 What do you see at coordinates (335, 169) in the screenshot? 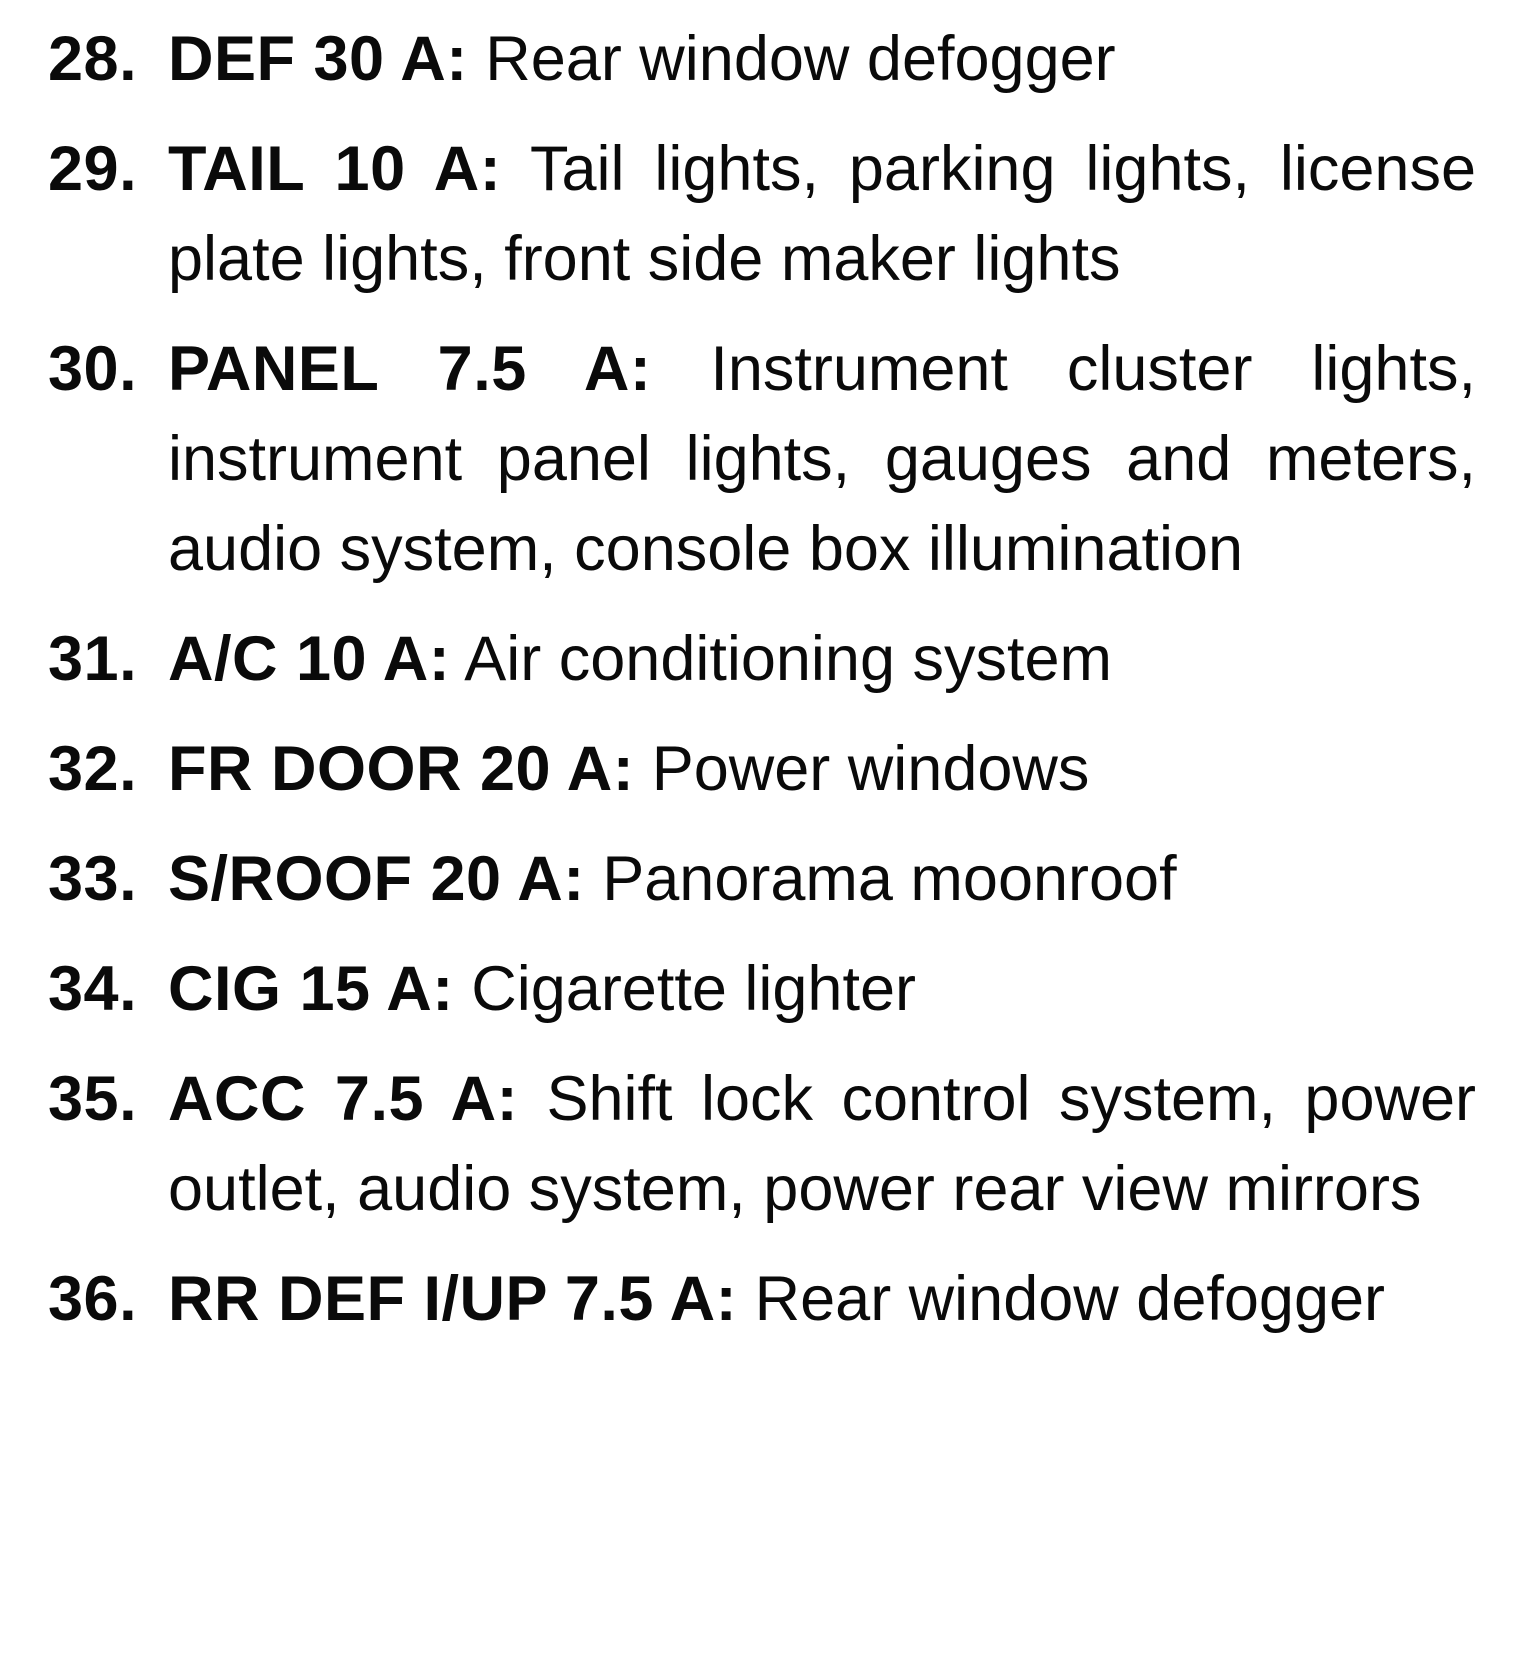
I see `fuse-label: TAIL 10 A:` at bounding box center [335, 169].